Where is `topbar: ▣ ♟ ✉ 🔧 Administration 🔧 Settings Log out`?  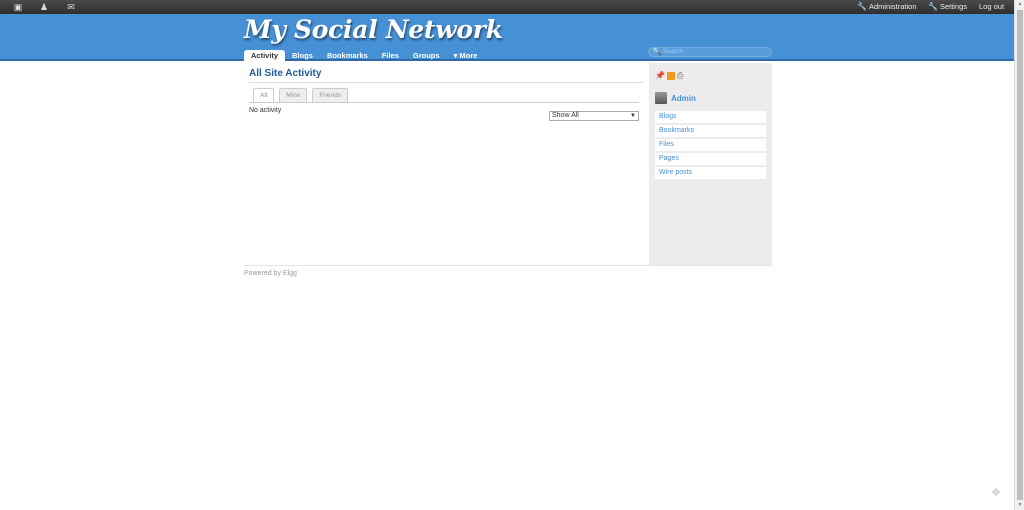 topbar: ▣ ♟ ✉ 🔧 Administration 🔧 Settings Log out is located at coordinates (507, 7).